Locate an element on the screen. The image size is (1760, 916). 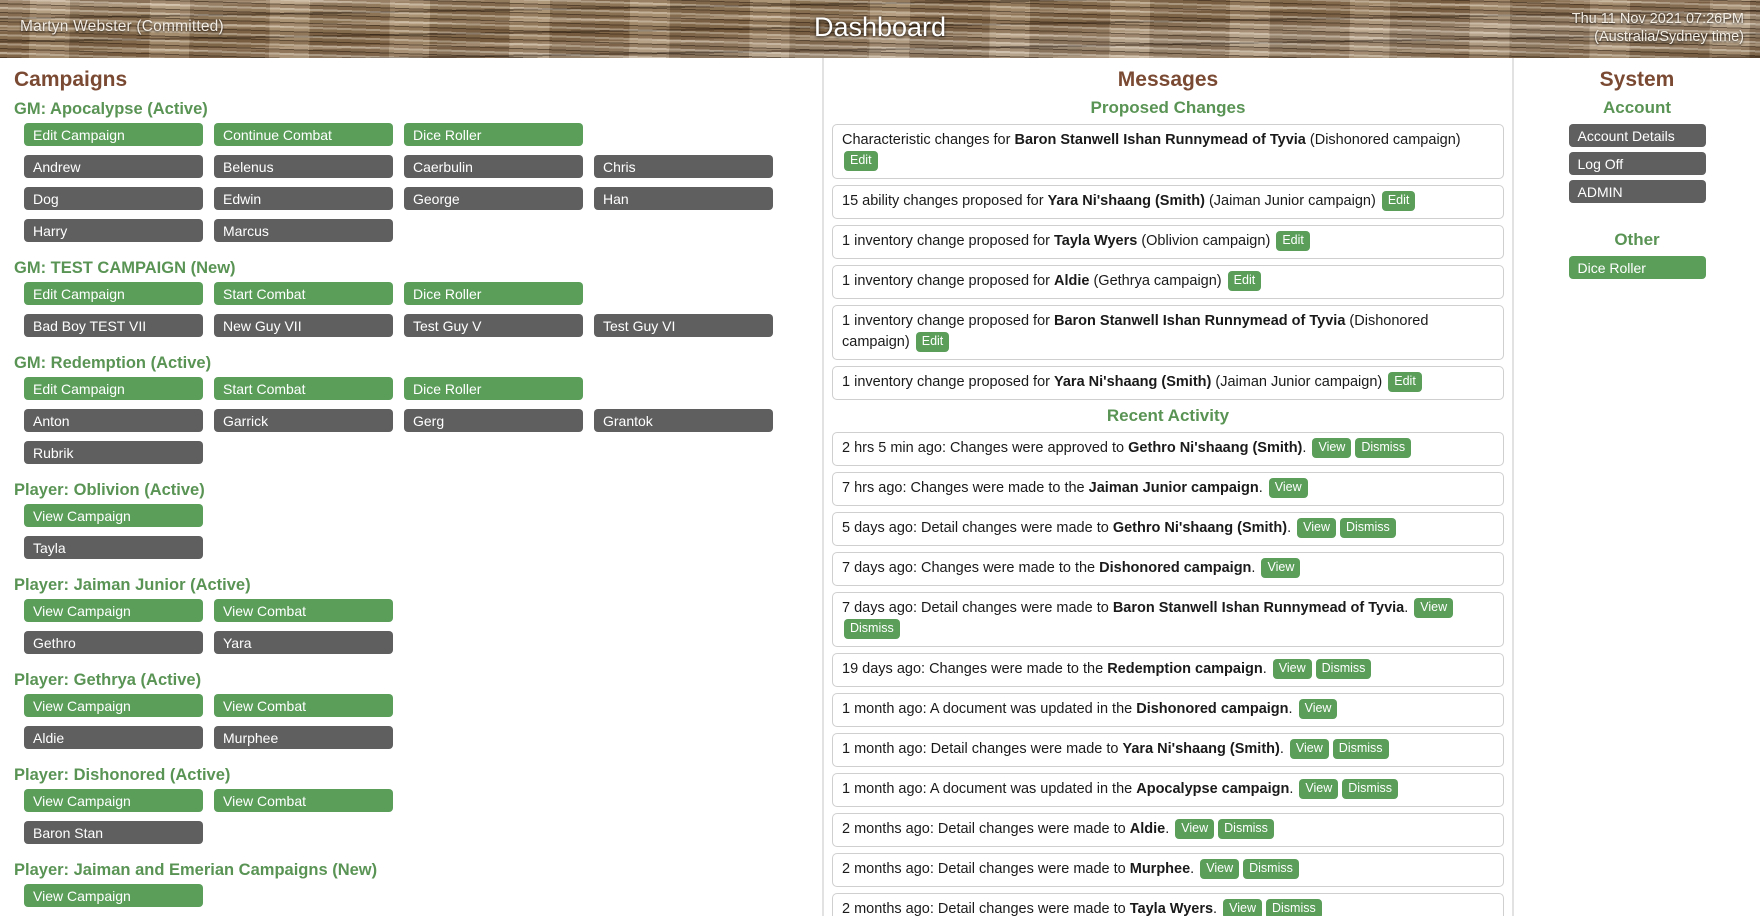
account-button-group: Account Details Log Off ADMIN is located at coordinates (1637, 166).